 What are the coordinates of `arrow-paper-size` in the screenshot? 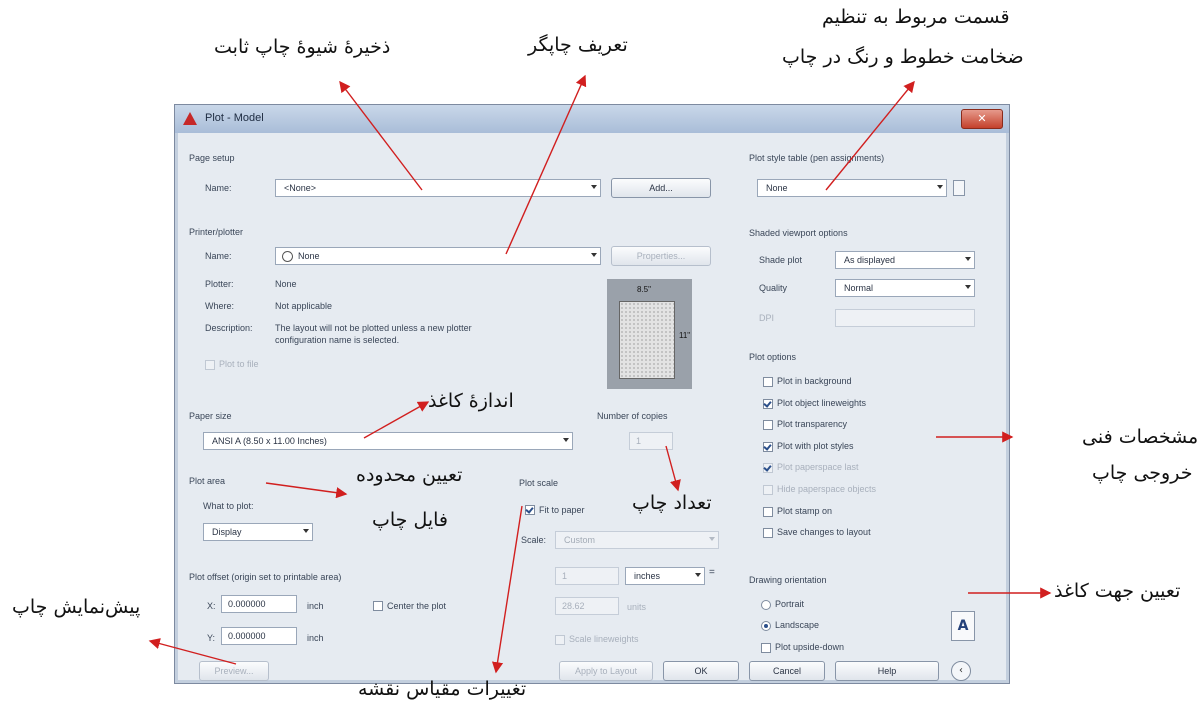 It's located at (396, 420).